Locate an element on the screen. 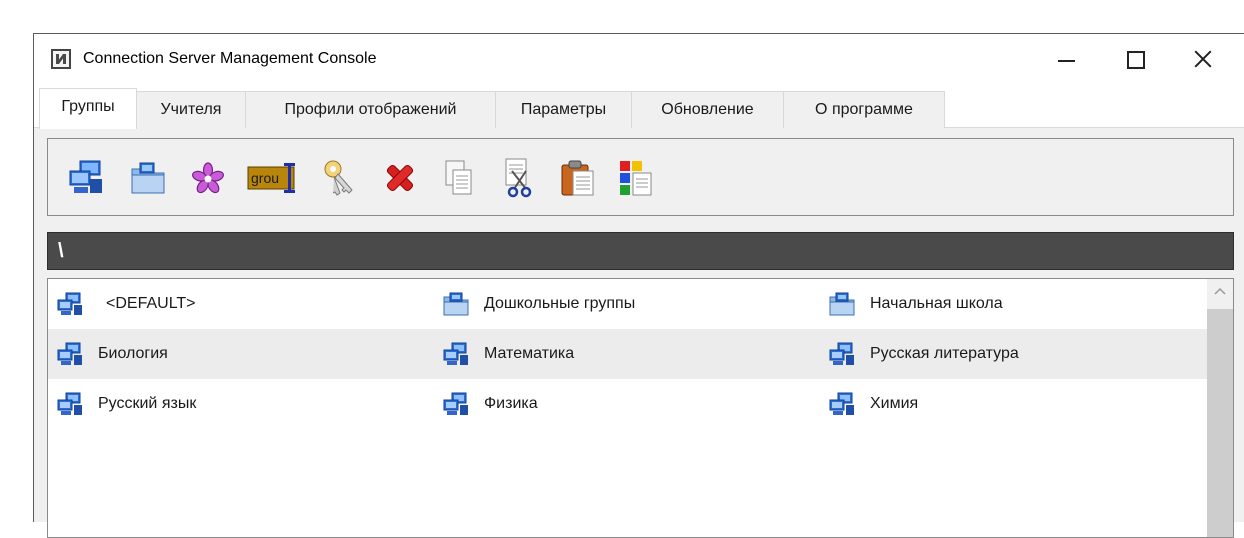 This screenshot has height=538, width=1244. tab-about: О программе is located at coordinates (864, 109).